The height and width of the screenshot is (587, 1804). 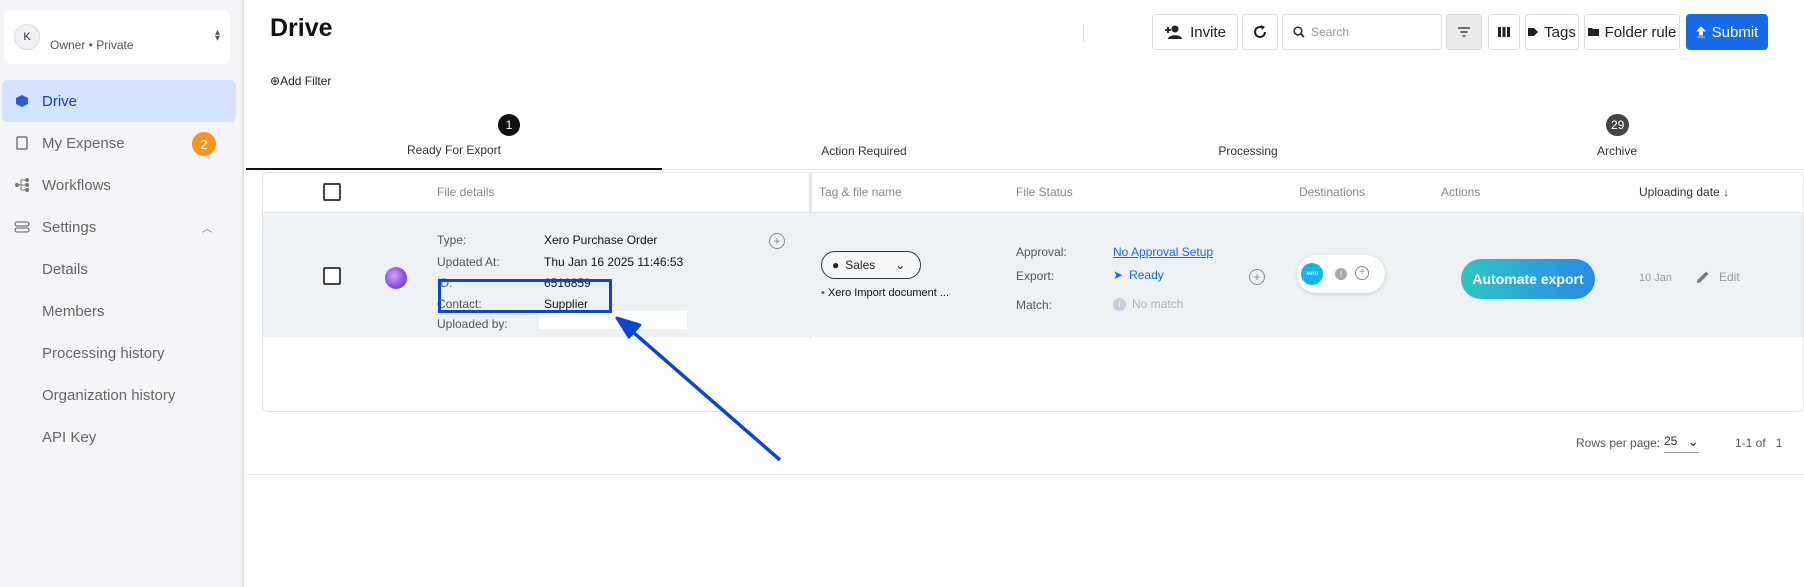 I want to click on sidebar: K Owner • Private ▴▾ Drive My Expense 2, so click(x=122, y=293).